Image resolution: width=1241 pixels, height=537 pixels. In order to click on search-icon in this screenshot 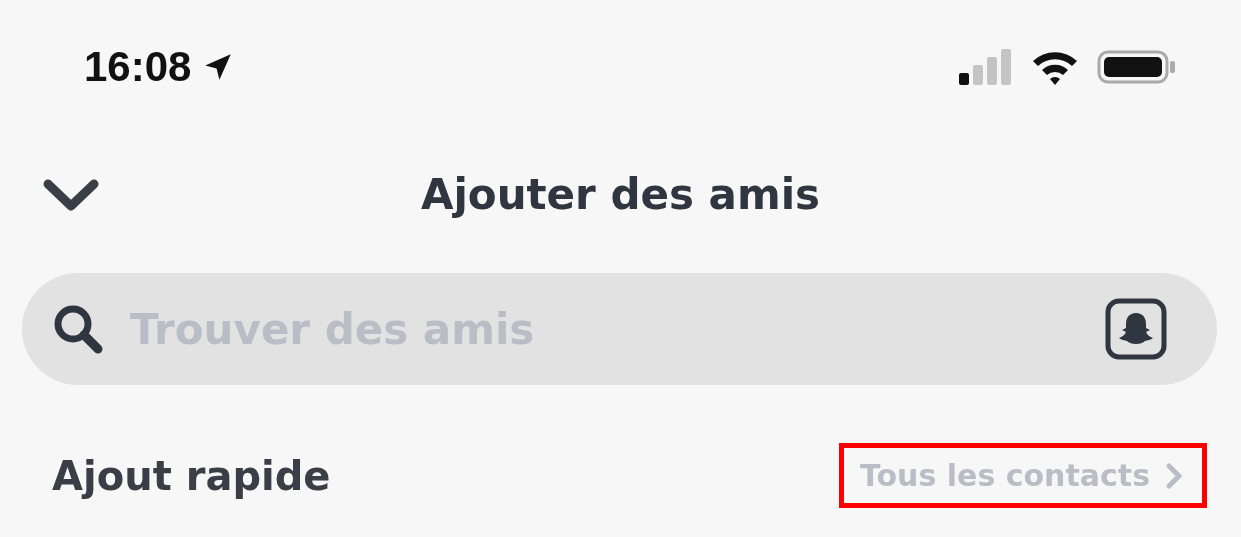, I will do `click(78, 329)`.